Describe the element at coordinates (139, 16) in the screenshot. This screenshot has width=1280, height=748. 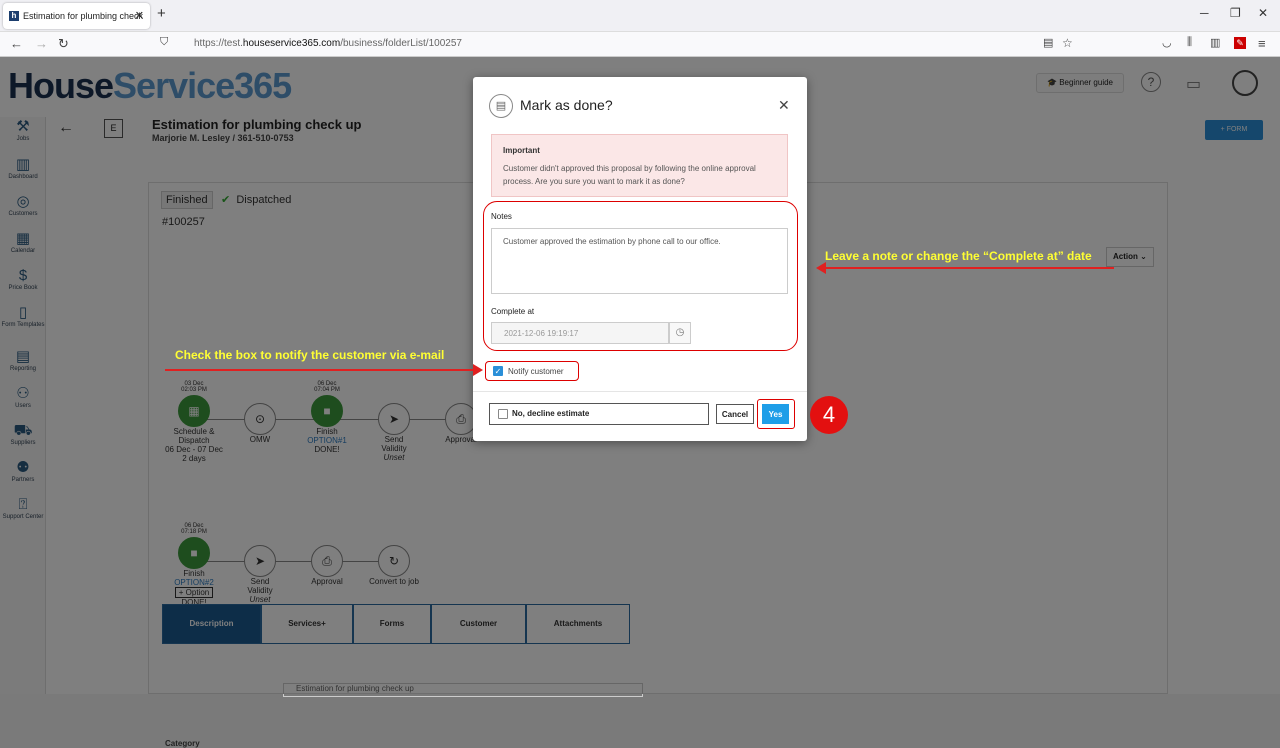
I see `close-tab-icon: ✕` at that location.